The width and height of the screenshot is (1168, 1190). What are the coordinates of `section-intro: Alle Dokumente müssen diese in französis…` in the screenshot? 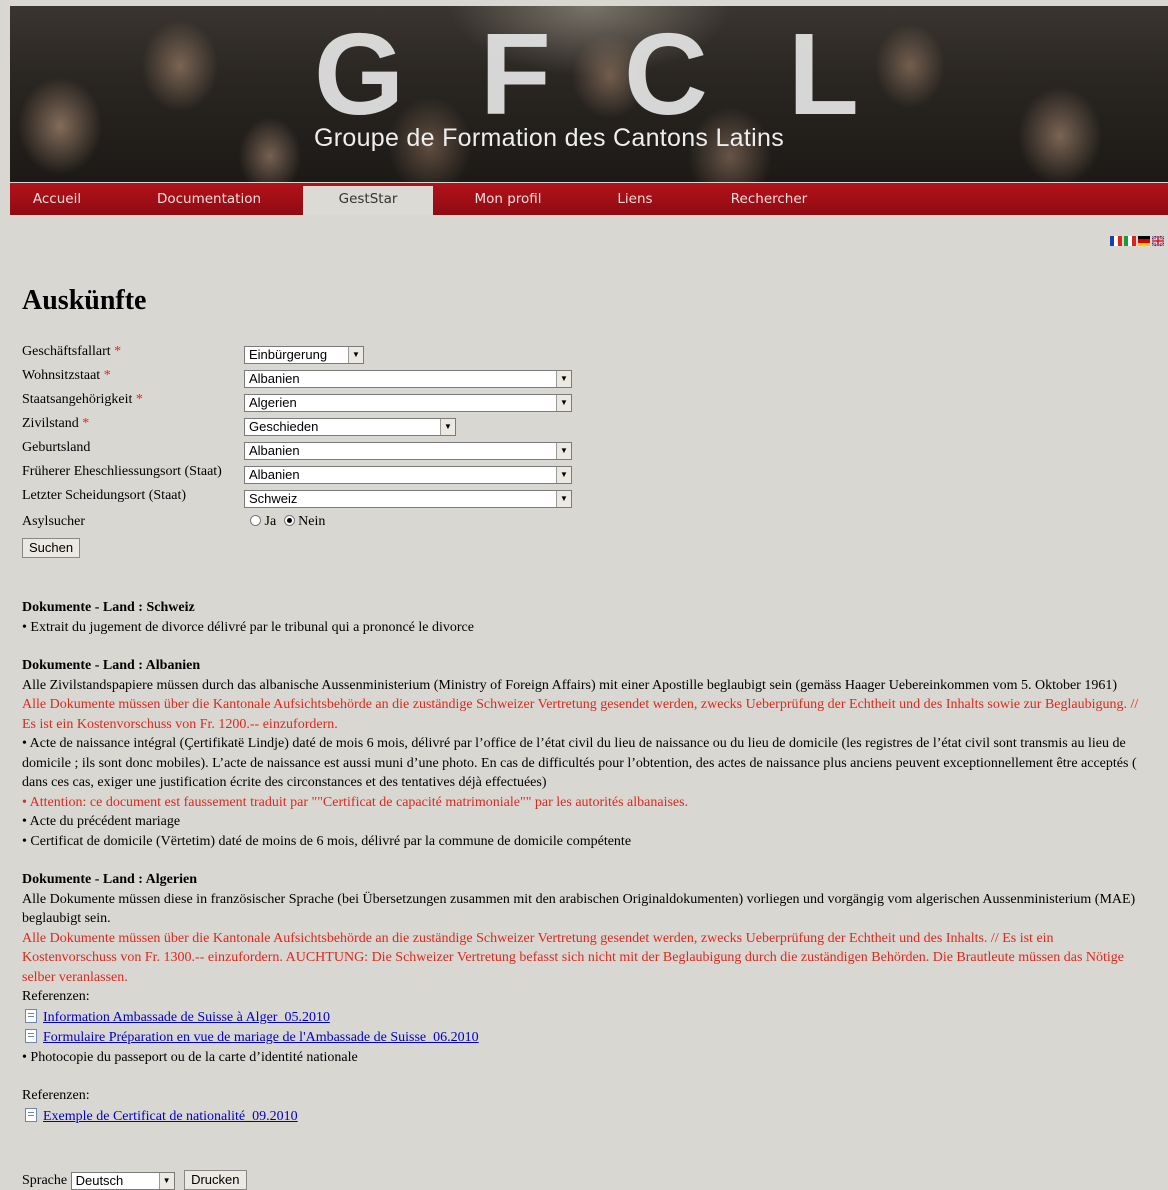 It's located at (579, 909).